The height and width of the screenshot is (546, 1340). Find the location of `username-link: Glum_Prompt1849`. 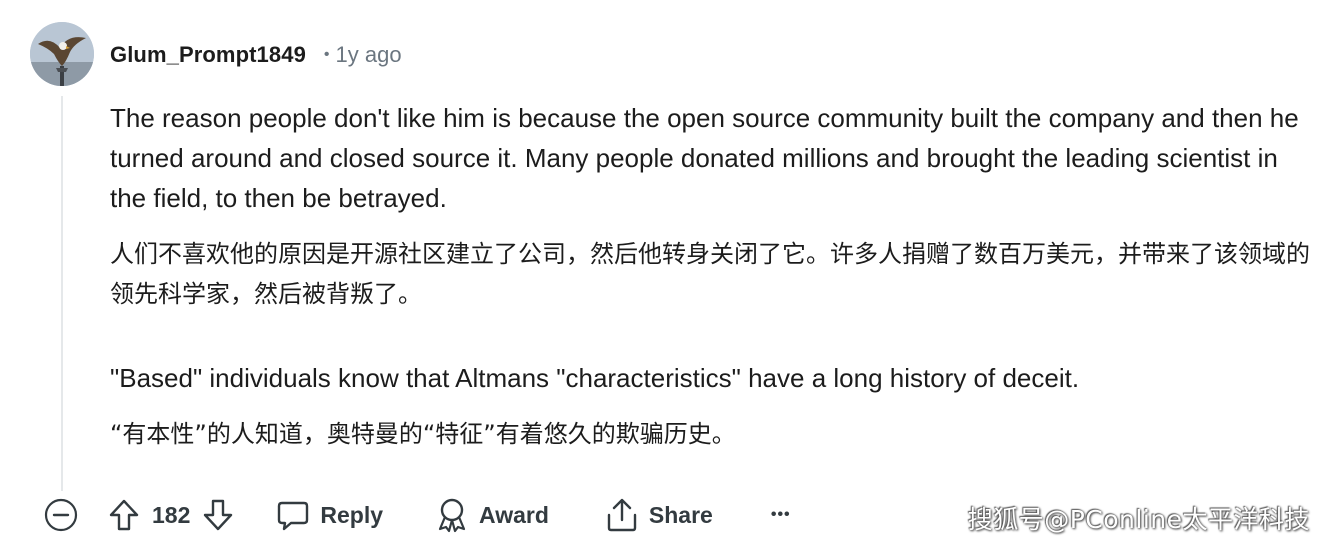

username-link: Glum_Prompt1849 is located at coordinates (208, 55).